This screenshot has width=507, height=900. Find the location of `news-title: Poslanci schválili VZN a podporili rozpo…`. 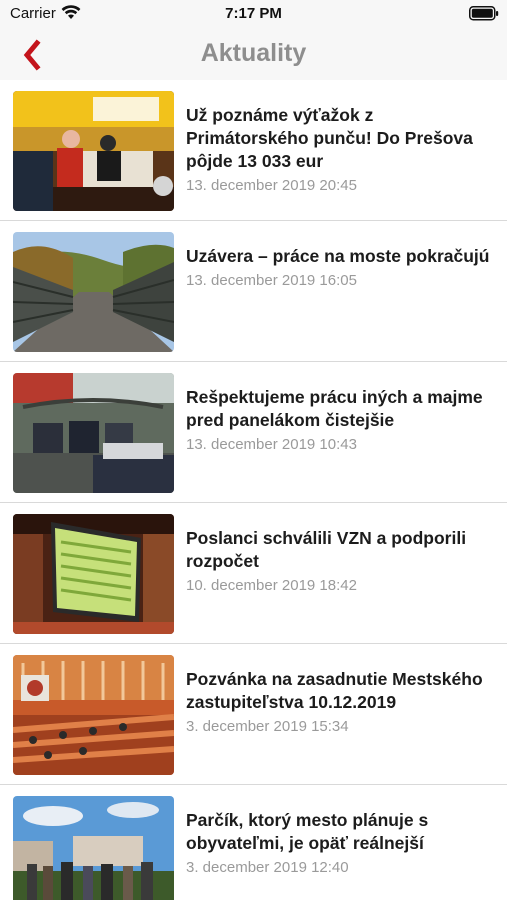

news-title: Poslanci schválili VZN a podporili rozpo… is located at coordinates (326, 549).